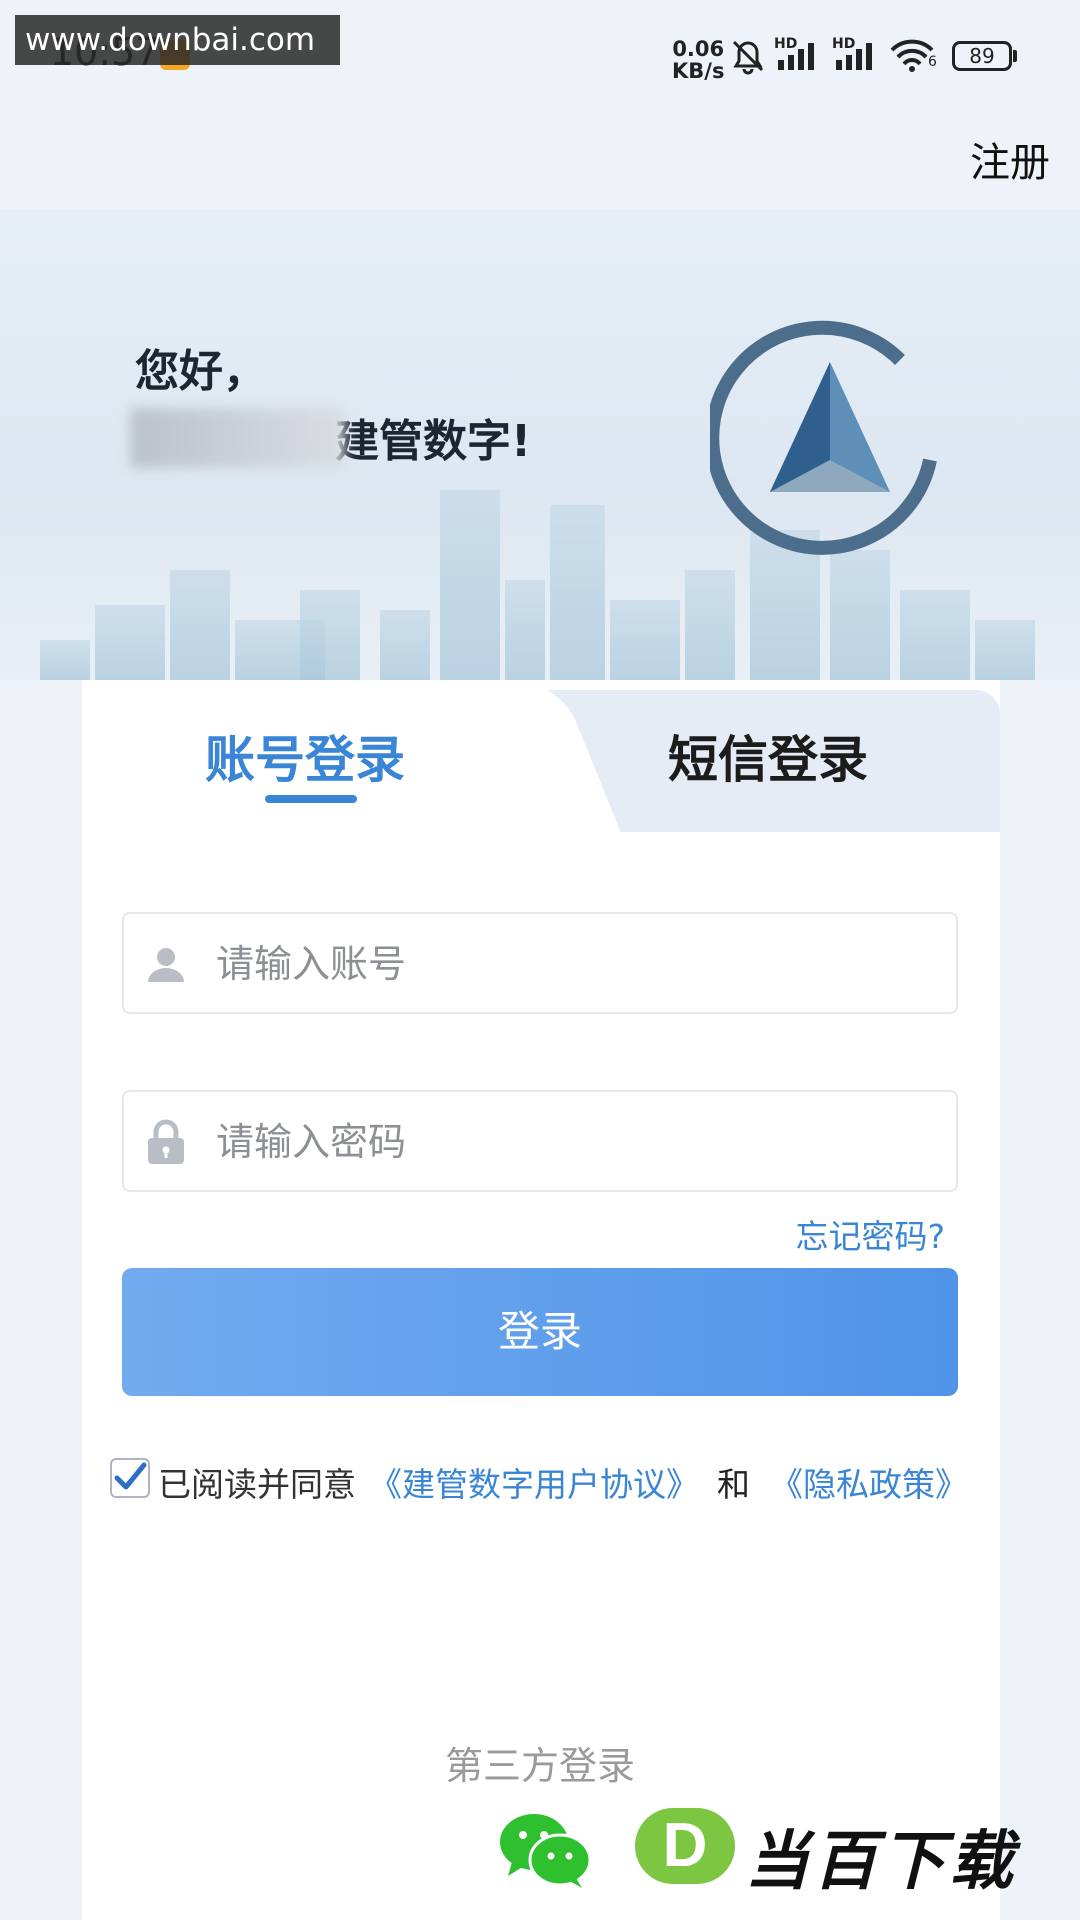  I want to click on third-party-login-title: 第三方登录, so click(539, 1766).